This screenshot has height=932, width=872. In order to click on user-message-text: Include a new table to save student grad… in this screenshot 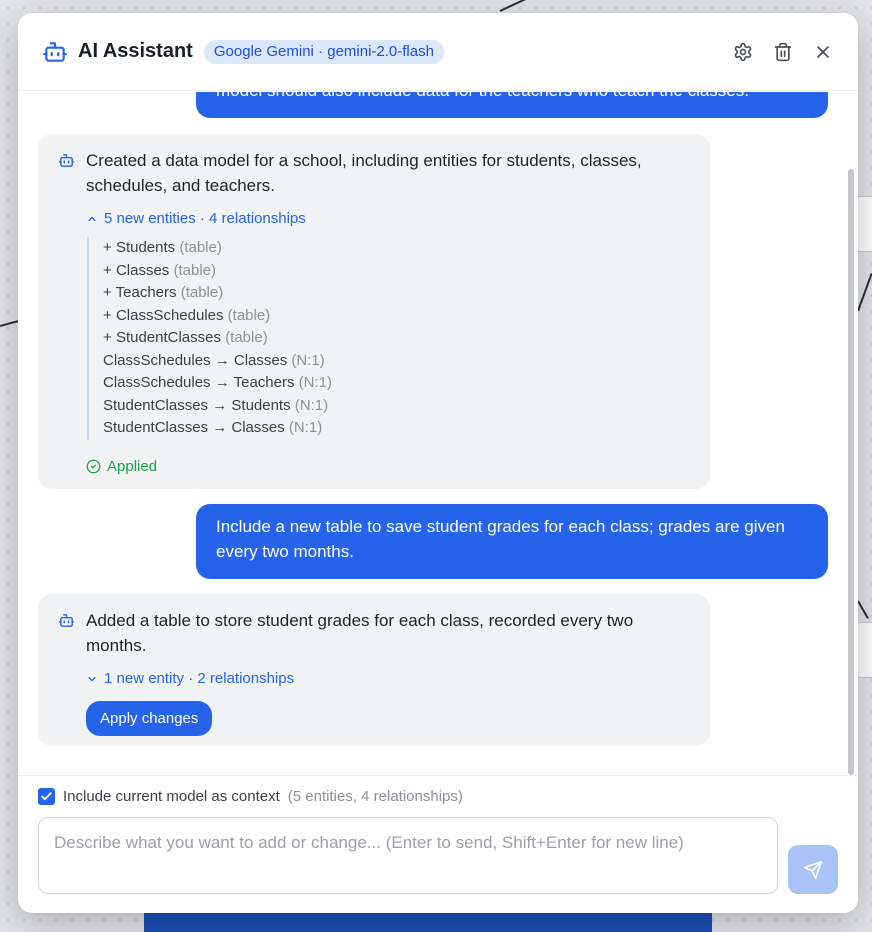, I will do `click(500, 539)`.